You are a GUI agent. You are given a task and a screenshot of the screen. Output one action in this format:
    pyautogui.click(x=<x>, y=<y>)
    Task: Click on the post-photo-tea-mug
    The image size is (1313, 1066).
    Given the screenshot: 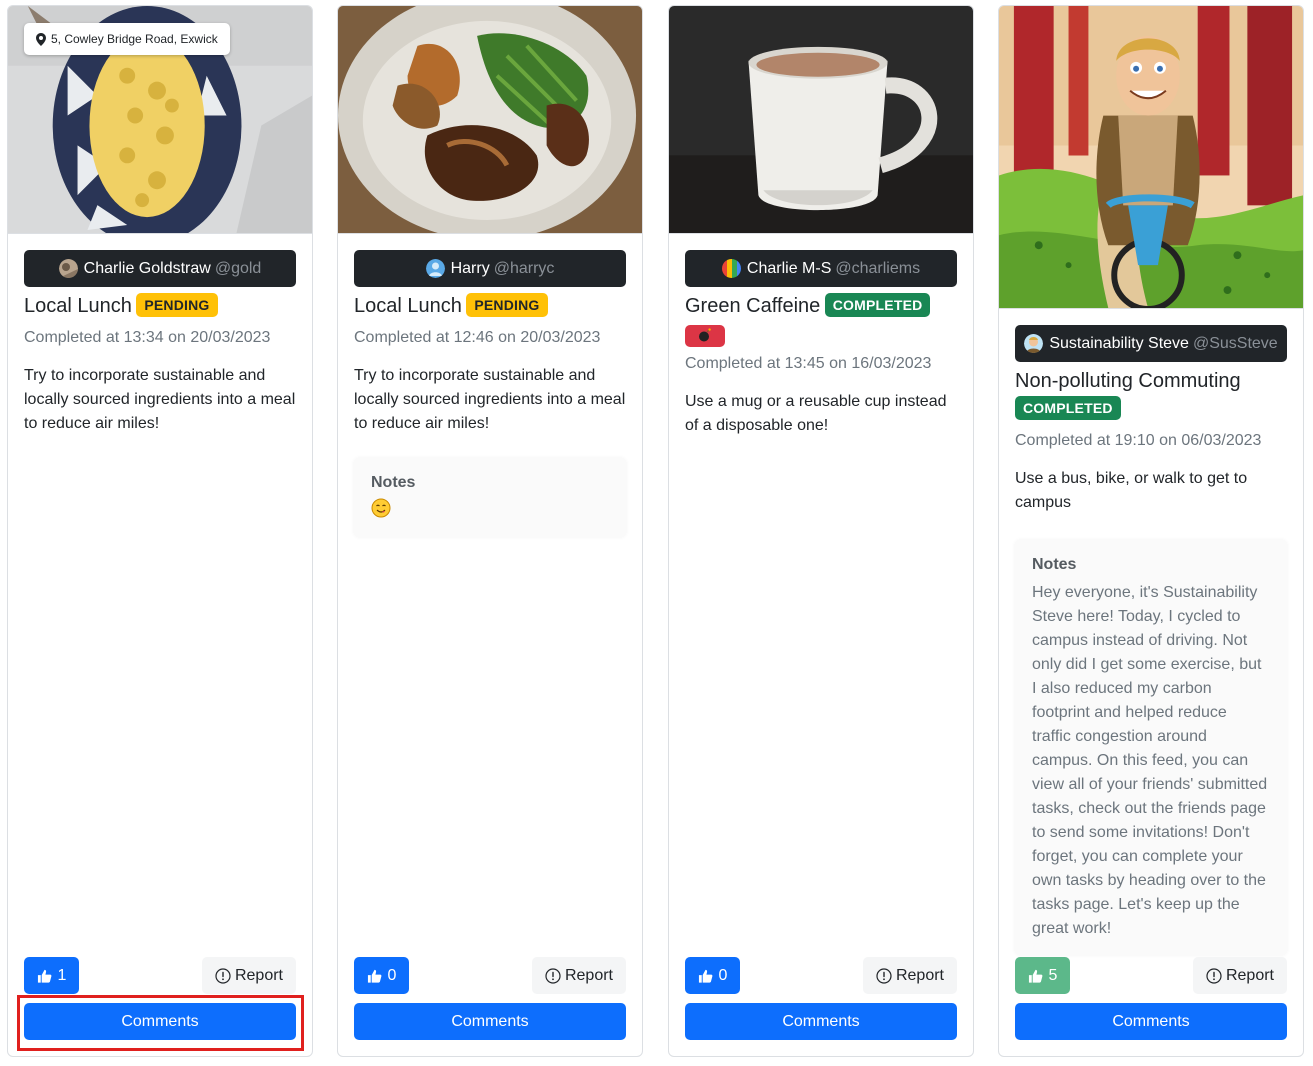 What is the action you would take?
    pyautogui.click(x=821, y=120)
    